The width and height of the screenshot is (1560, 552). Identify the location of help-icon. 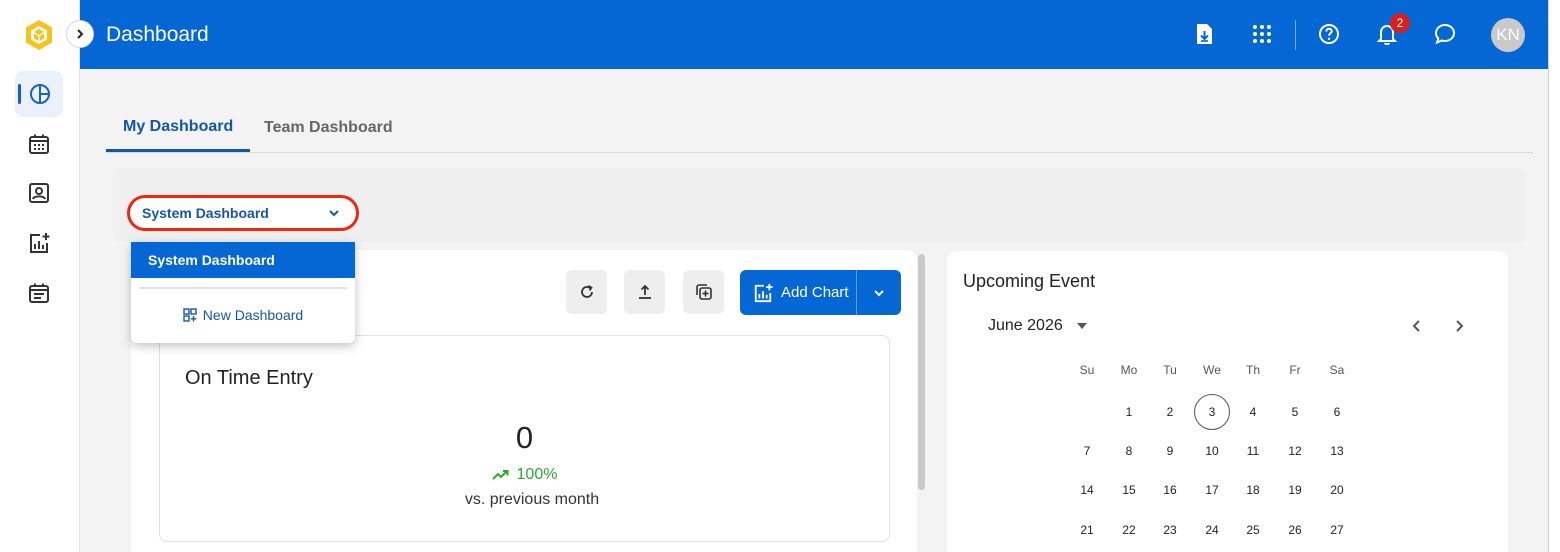
(1329, 34).